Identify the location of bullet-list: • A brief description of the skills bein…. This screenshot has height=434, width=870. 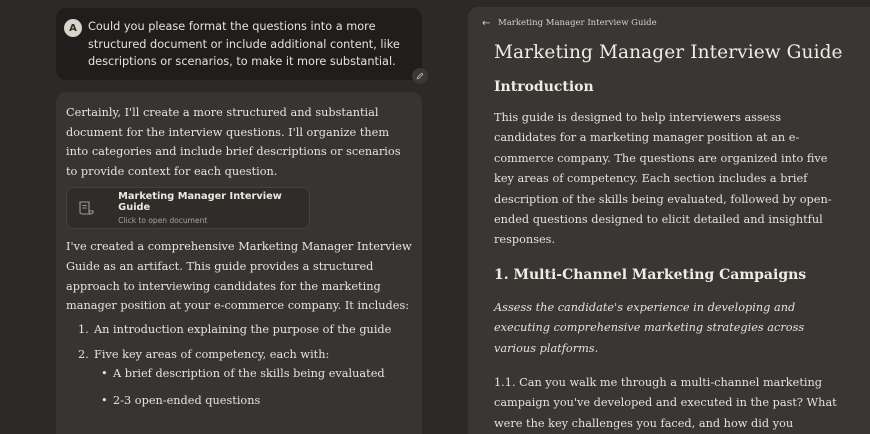
(239, 387).